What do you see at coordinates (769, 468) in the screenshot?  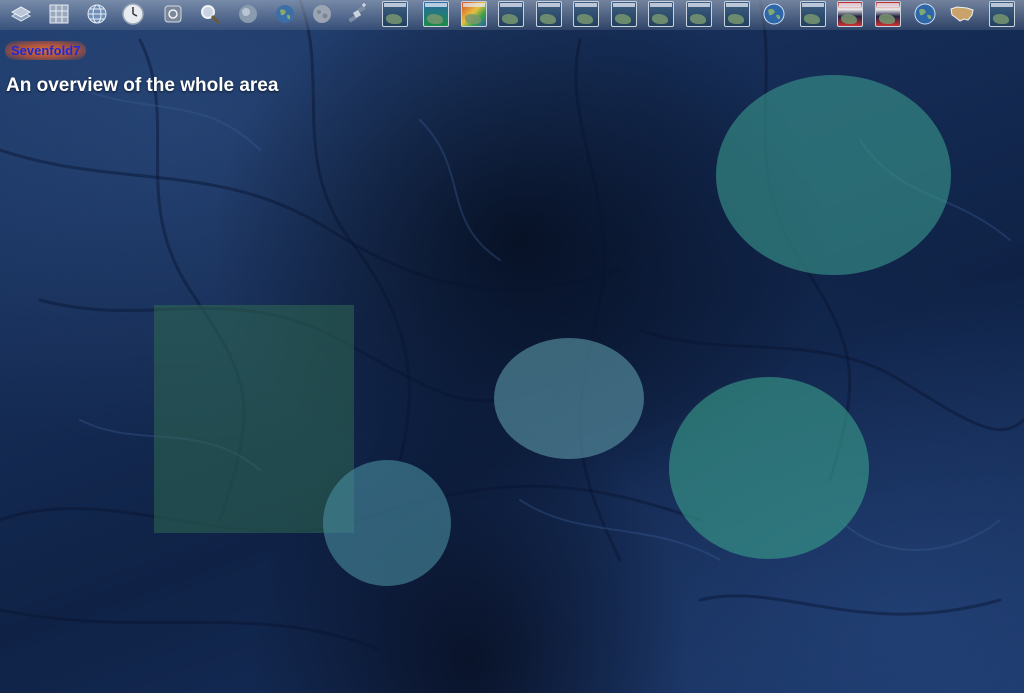 I see `region-ellipse-east` at bounding box center [769, 468].